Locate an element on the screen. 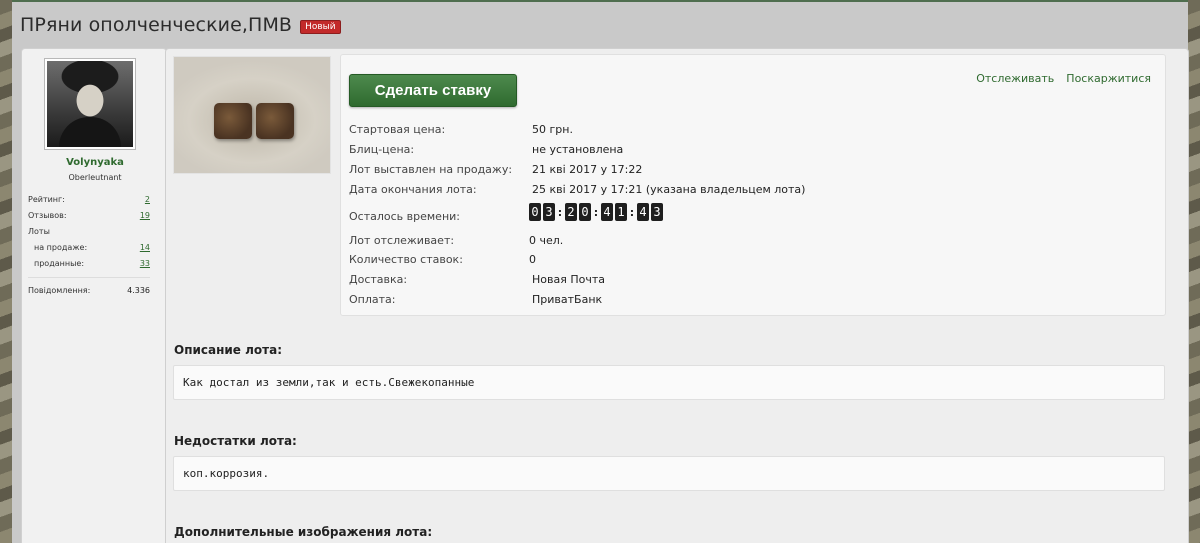 The height and width of the screenshot is (543, 1200). stat-reviews: Отзывов: 19 is located at coordinates (89, 215).